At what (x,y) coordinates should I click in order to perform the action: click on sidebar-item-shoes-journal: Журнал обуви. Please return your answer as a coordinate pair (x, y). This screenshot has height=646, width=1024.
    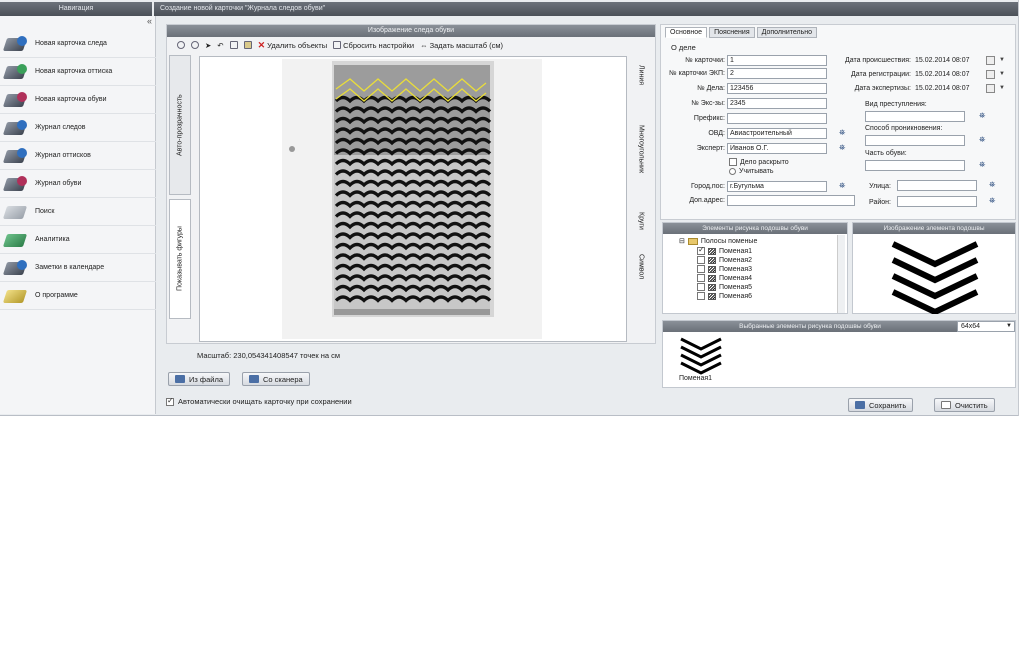
    Looking at the image, I should click on (78, 184).